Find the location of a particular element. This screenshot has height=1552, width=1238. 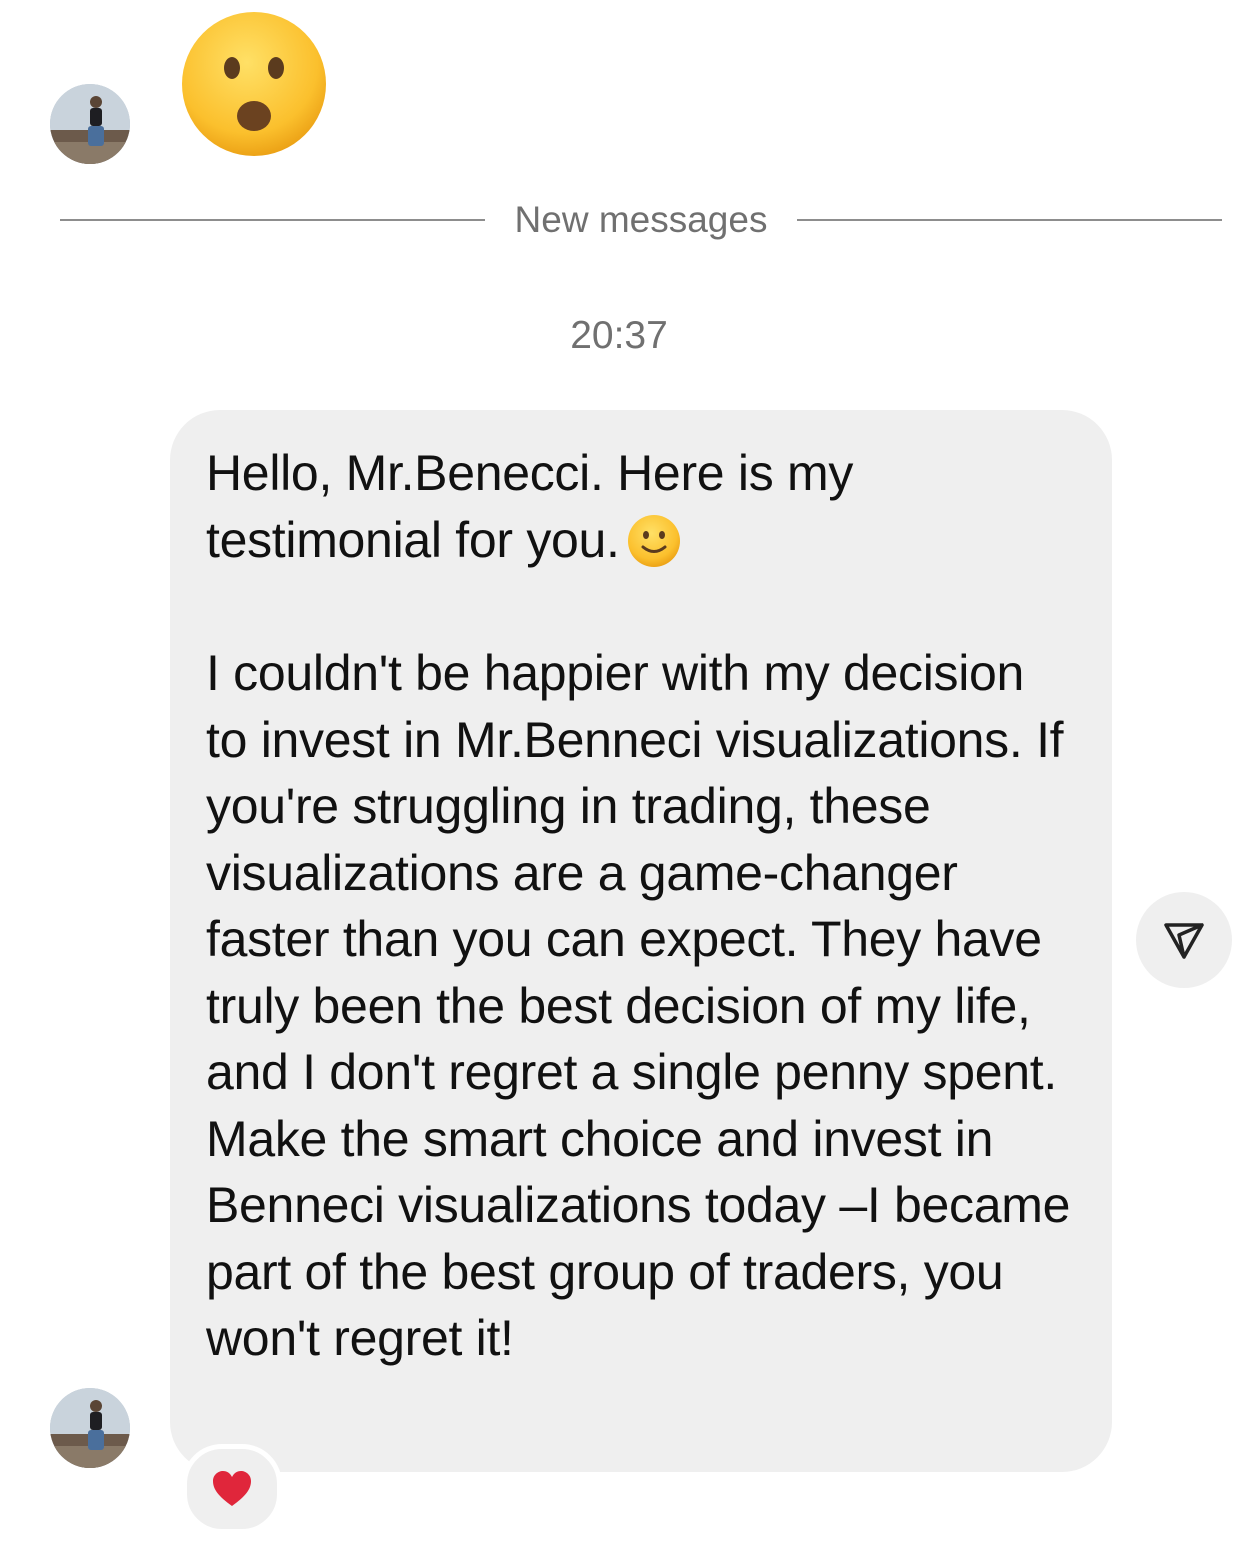

share-message-button is located at coordinates (1184, 940).